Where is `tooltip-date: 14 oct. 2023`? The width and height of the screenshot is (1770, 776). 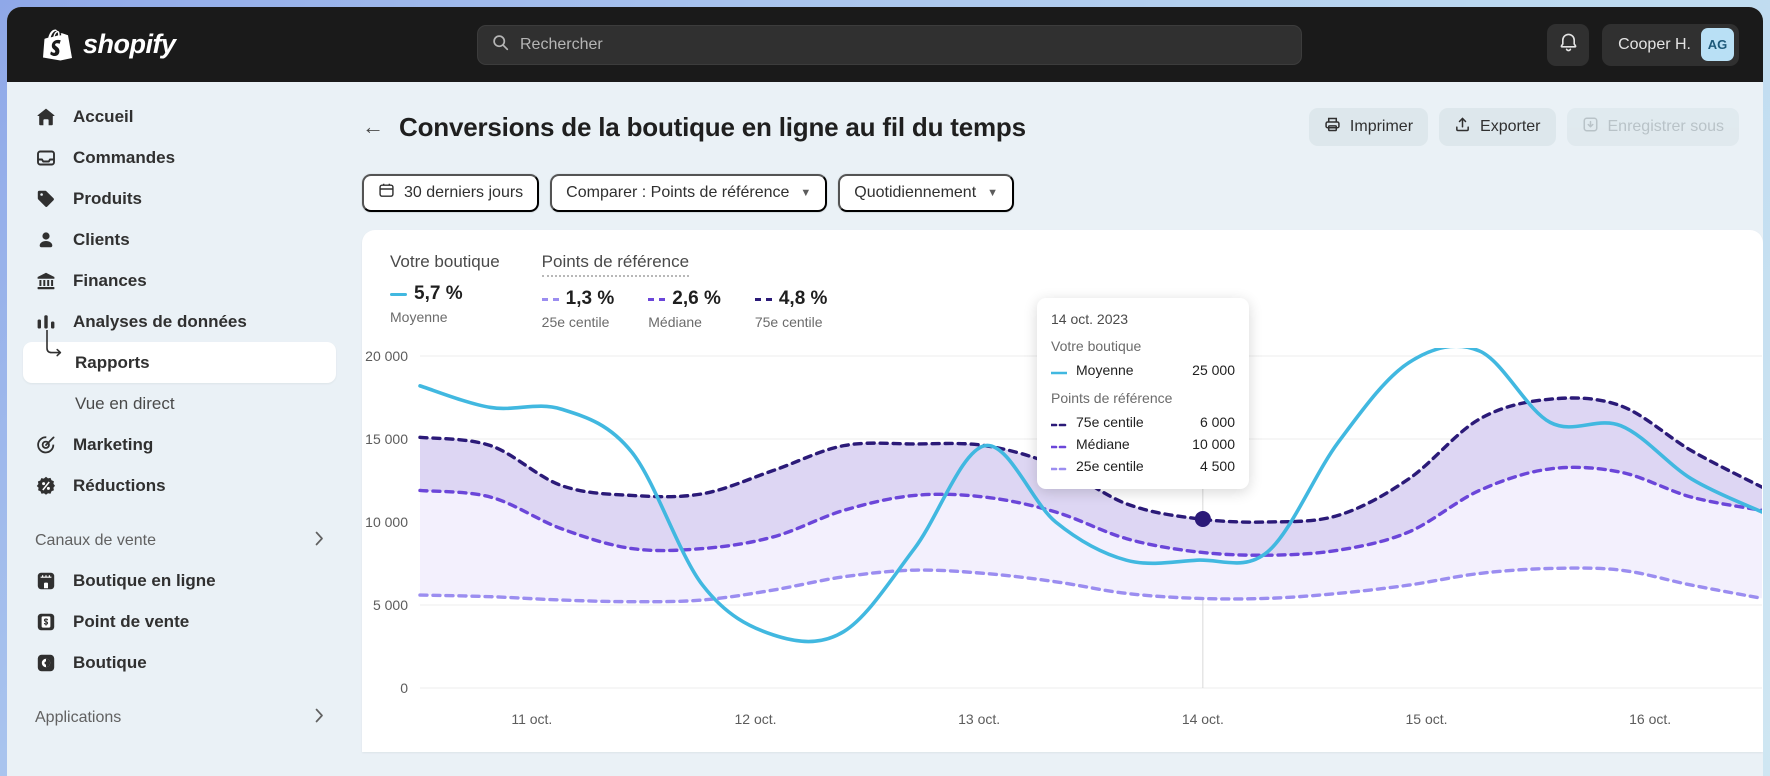 tooltip-date: 14 oct. 2023 is located at coordinates (1090, 319).